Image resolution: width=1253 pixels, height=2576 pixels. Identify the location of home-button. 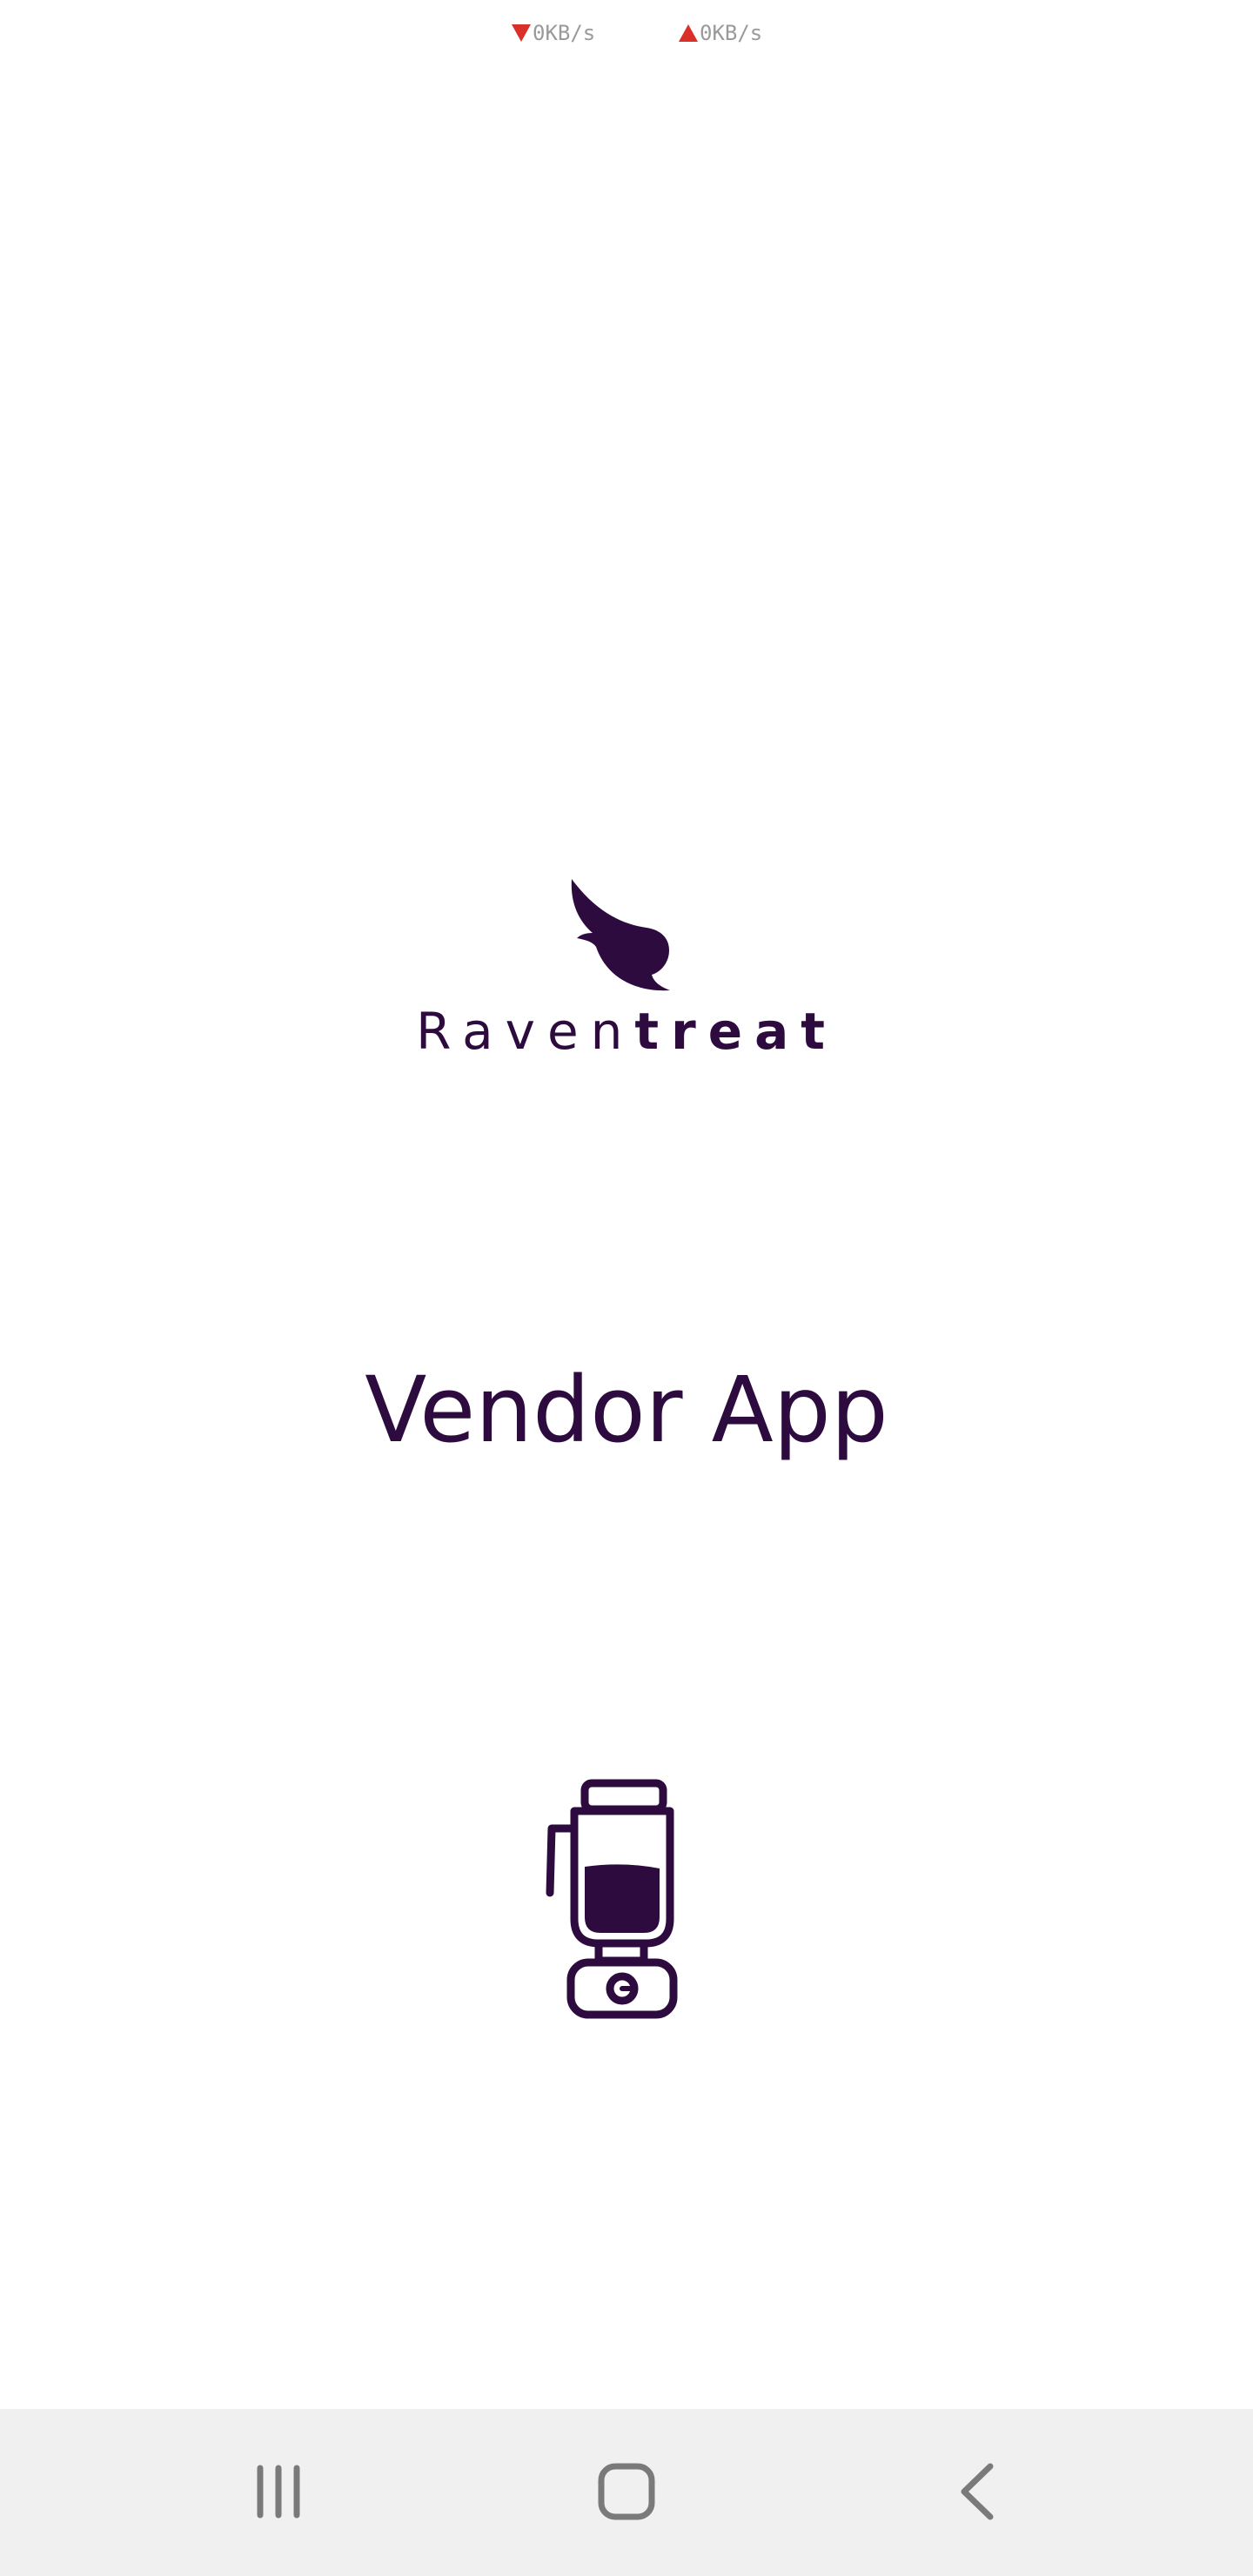
(626, 2492).